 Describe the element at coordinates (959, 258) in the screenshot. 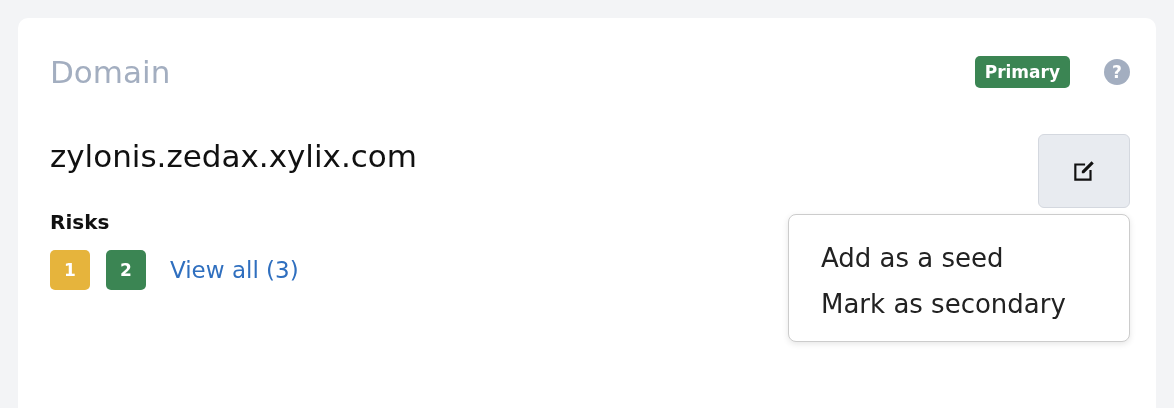

I see `menu-item: Add as a seed` at that location.